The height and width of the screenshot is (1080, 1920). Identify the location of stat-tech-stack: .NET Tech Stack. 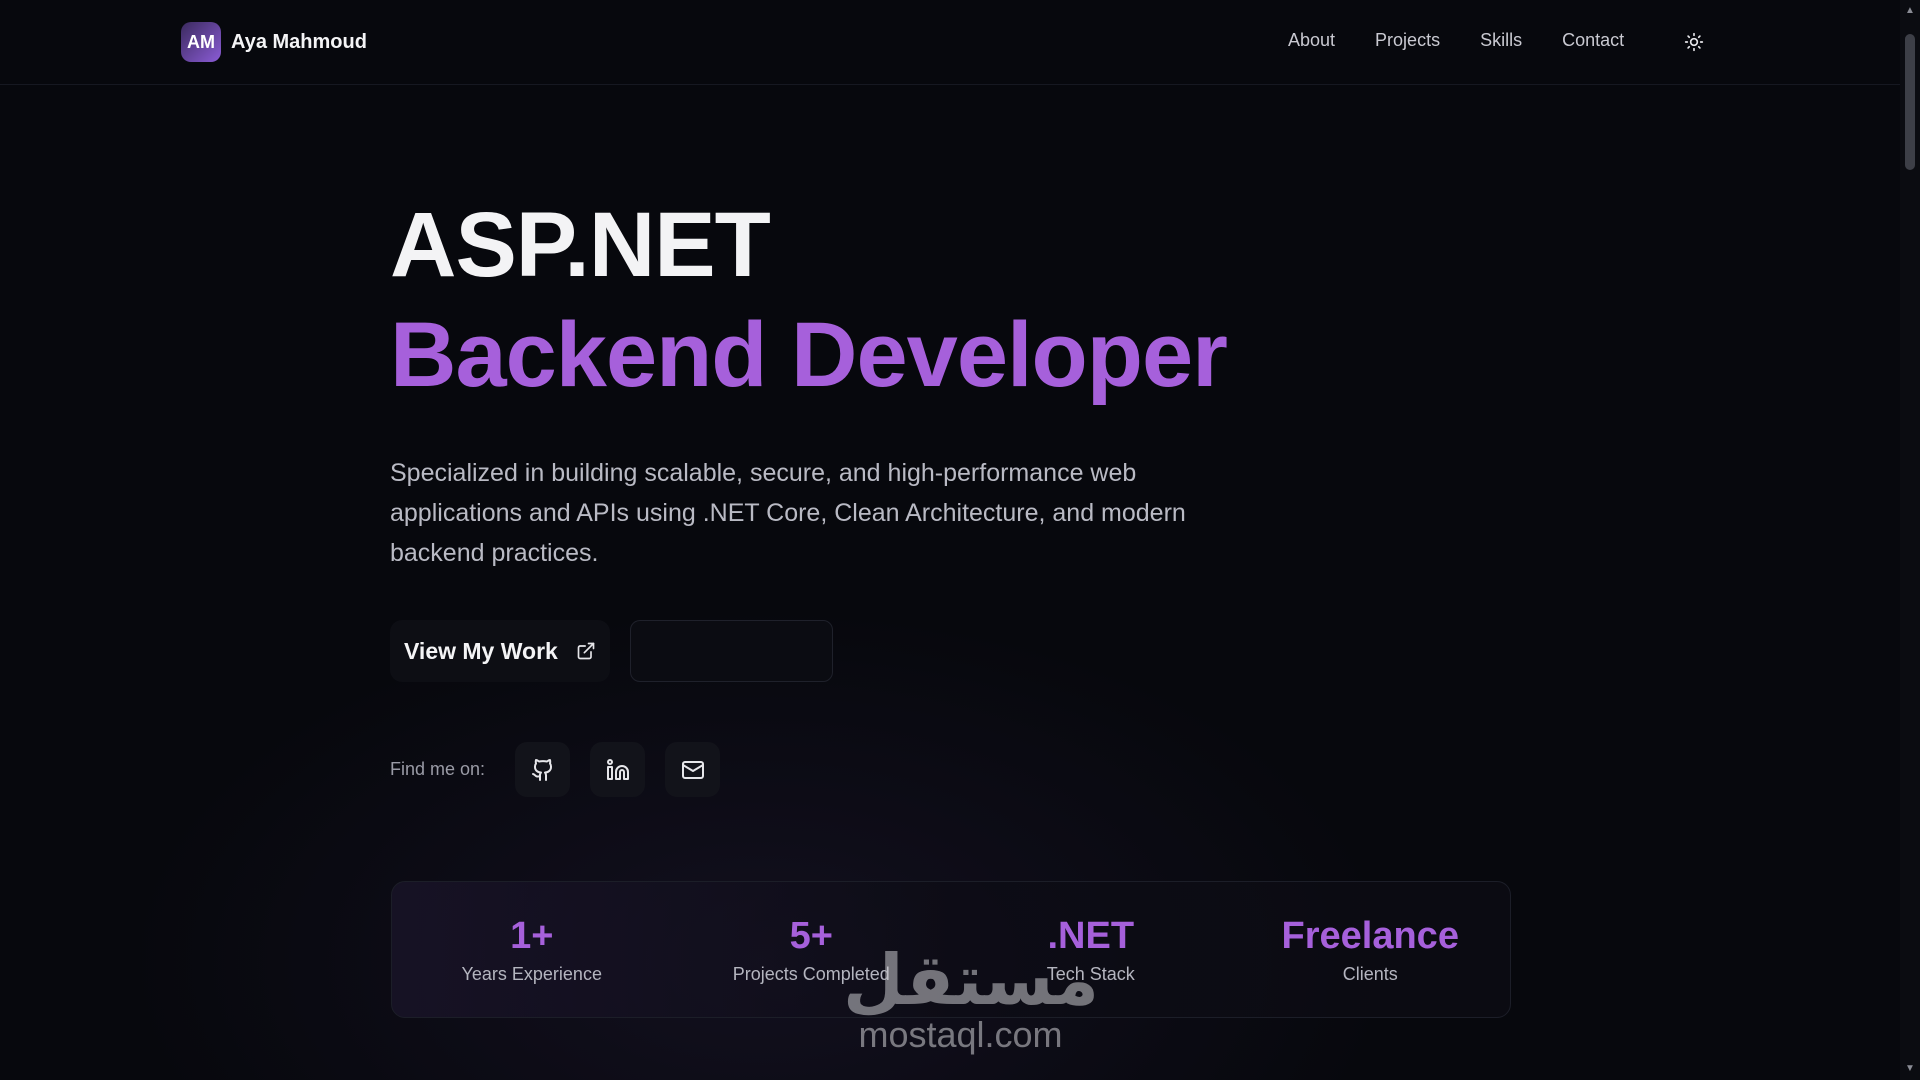
(1091, 949).